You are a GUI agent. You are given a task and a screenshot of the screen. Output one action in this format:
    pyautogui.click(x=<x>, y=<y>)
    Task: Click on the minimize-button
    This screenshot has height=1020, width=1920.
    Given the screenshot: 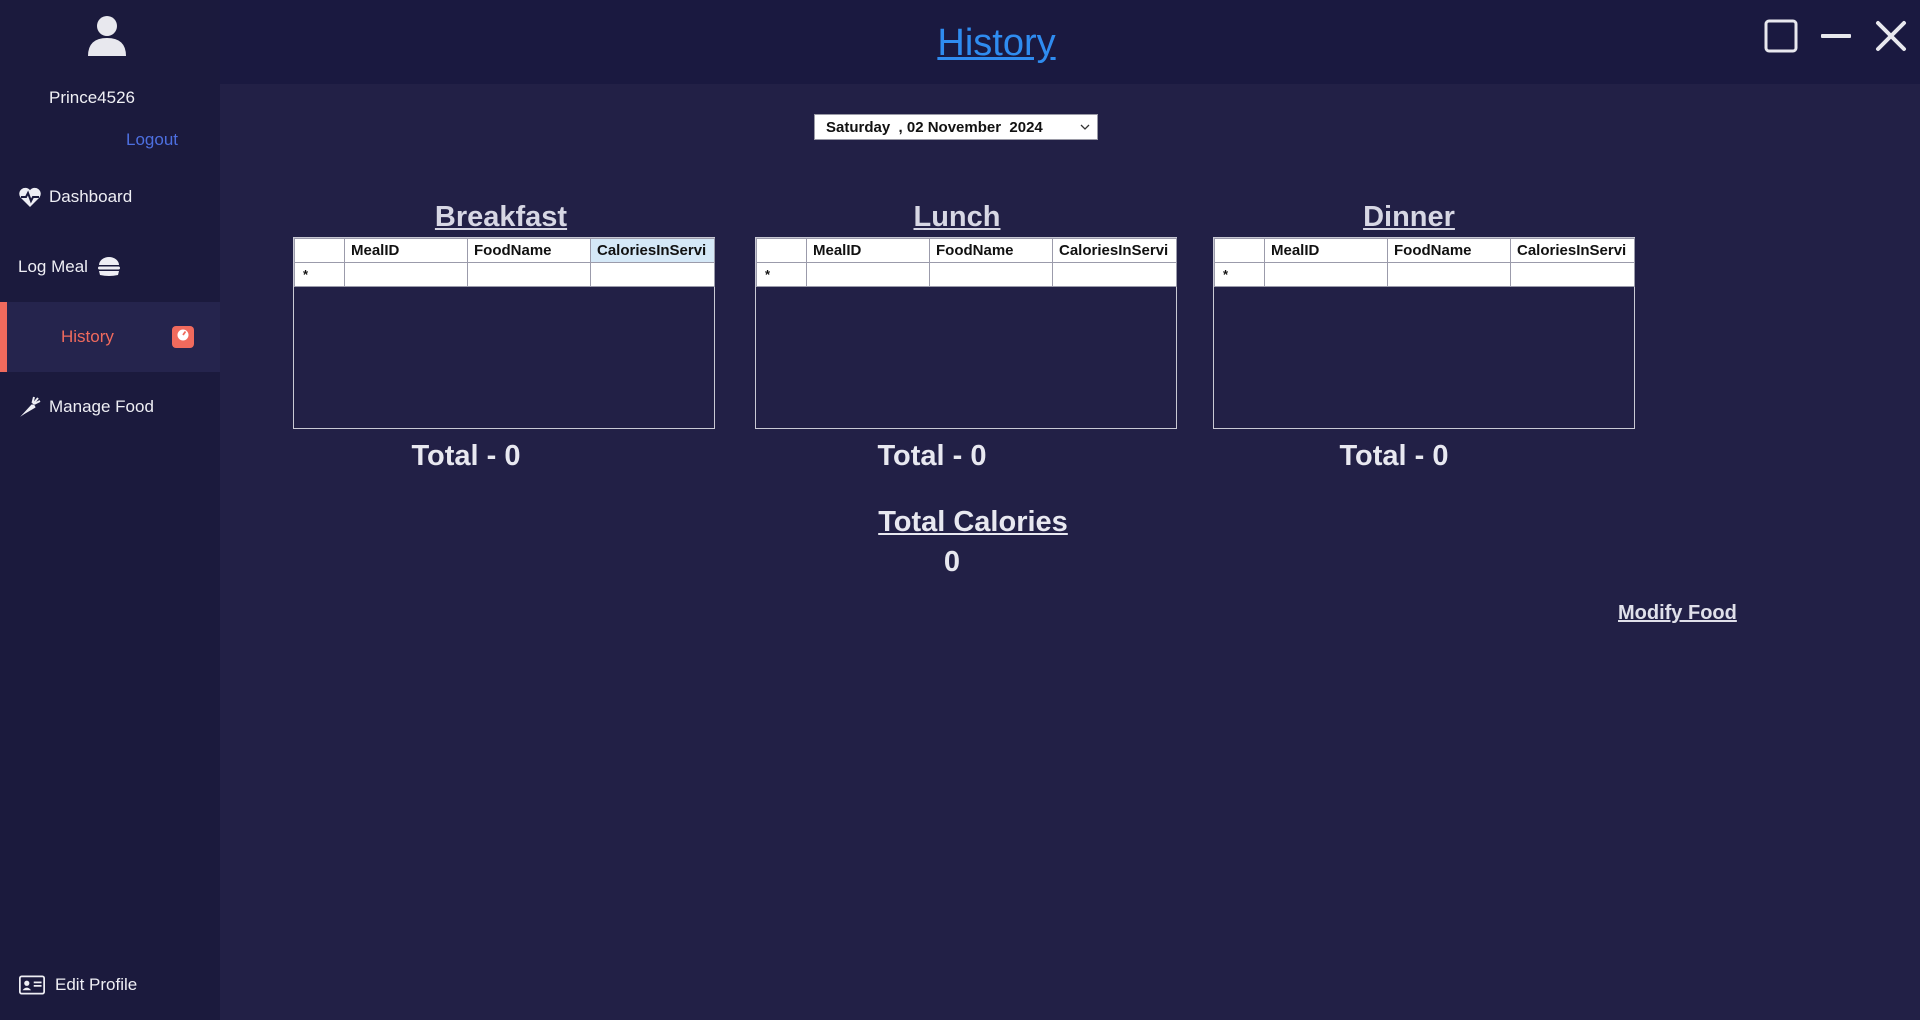 What is the action you would take?
    pyautogui.click(x=1836, y=36)
    